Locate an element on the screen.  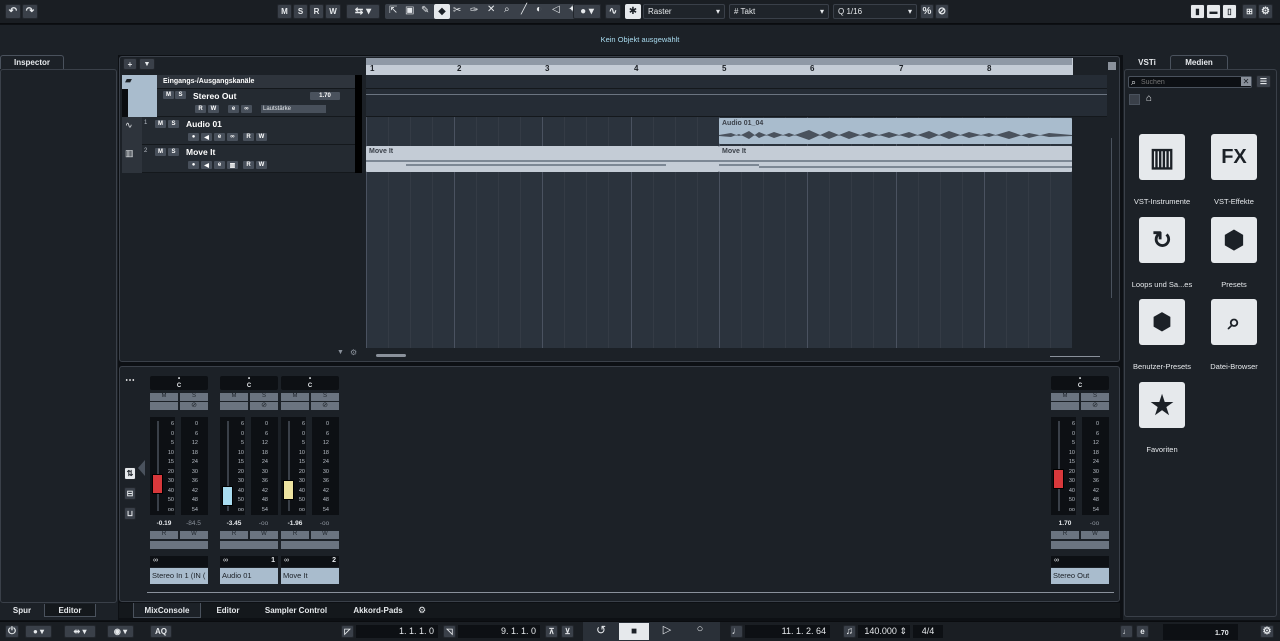
snap-type-dropdown: Raster ▾ is located at coordinates (684, 11).